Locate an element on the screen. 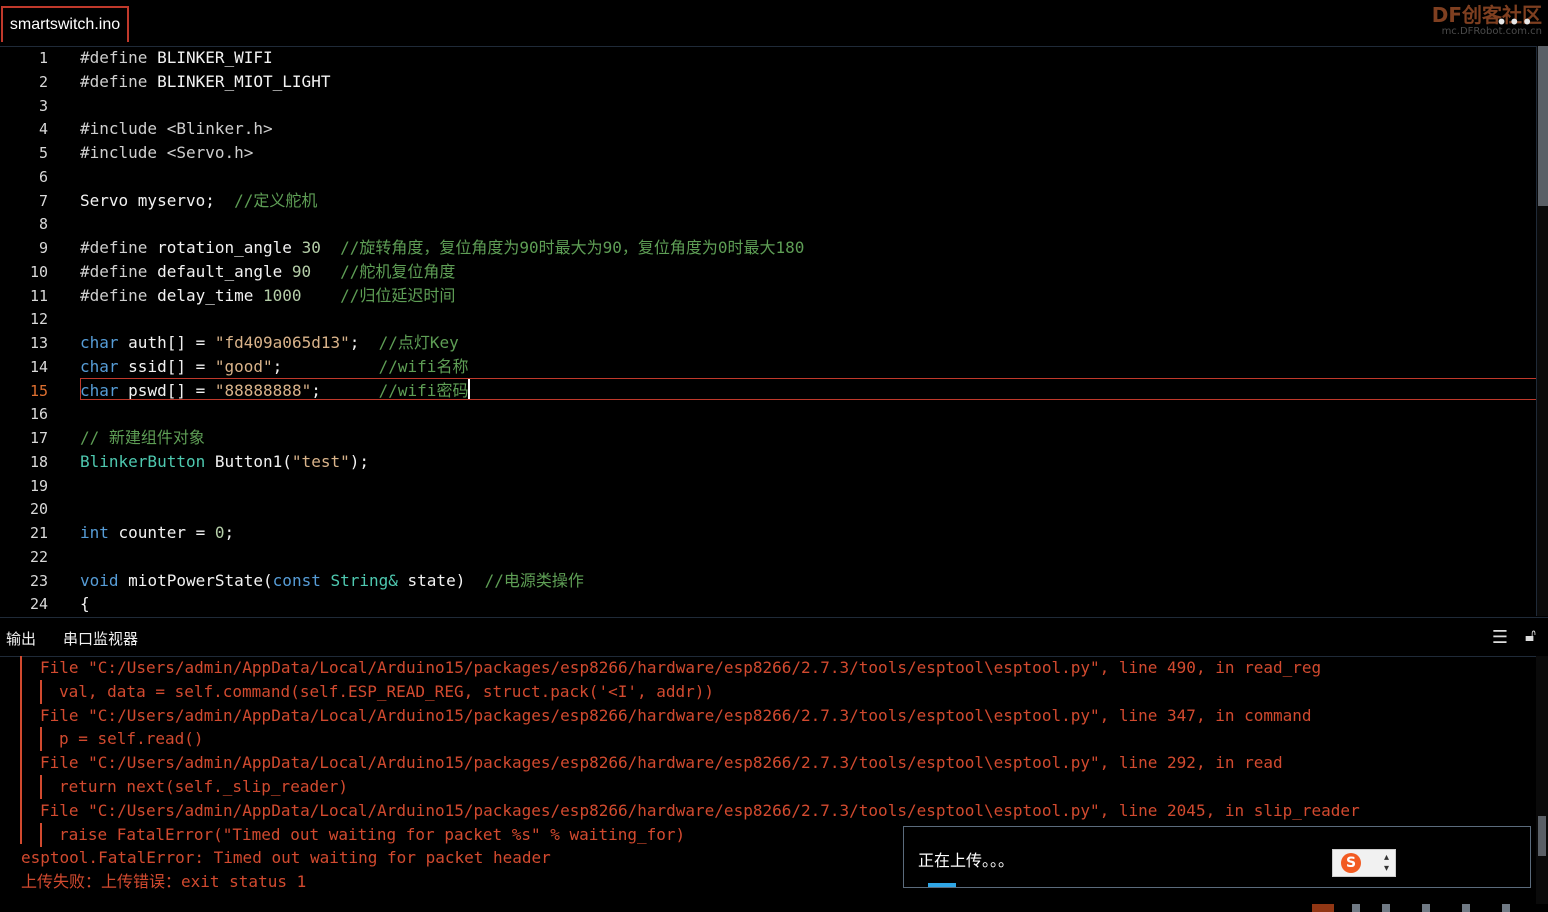  code-text: char auth[] = "fd409a065d13"; //点灯Key is located at coordinates (269, 343).